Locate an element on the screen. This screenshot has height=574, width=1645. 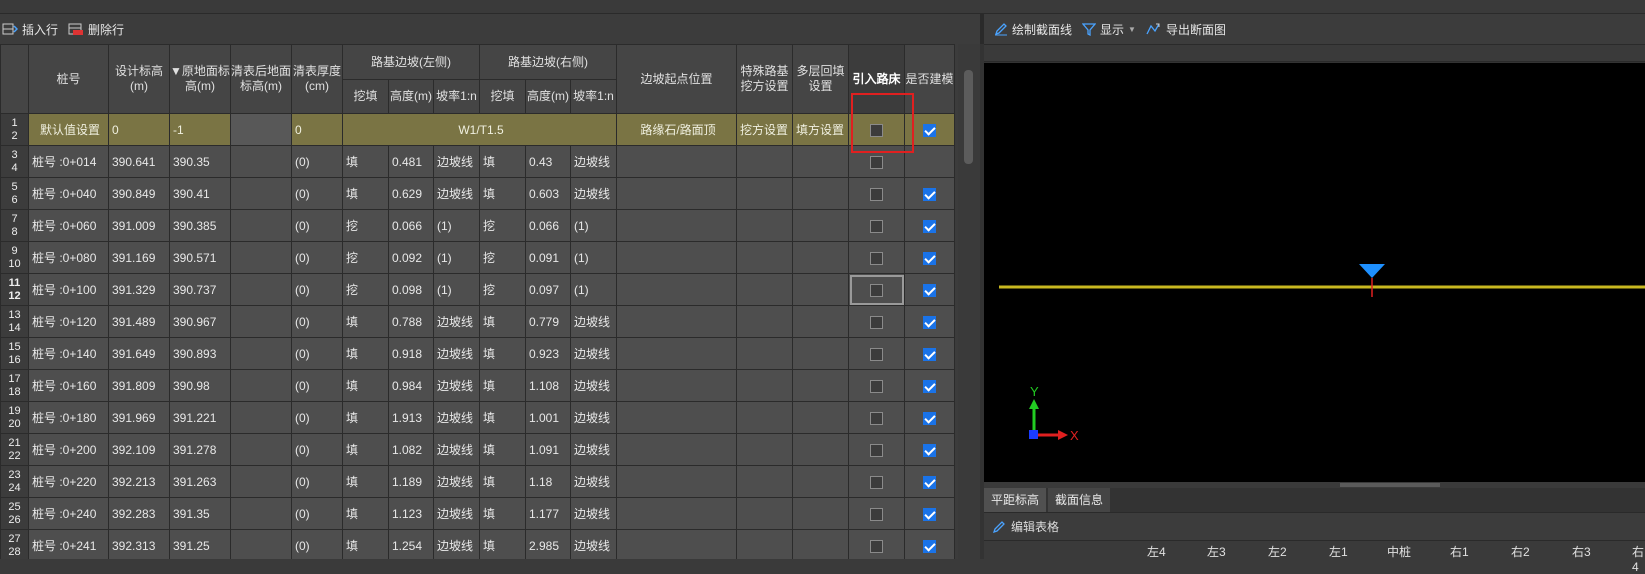
cell-design-elev: 392.213 is located at coordinates (139, 481).